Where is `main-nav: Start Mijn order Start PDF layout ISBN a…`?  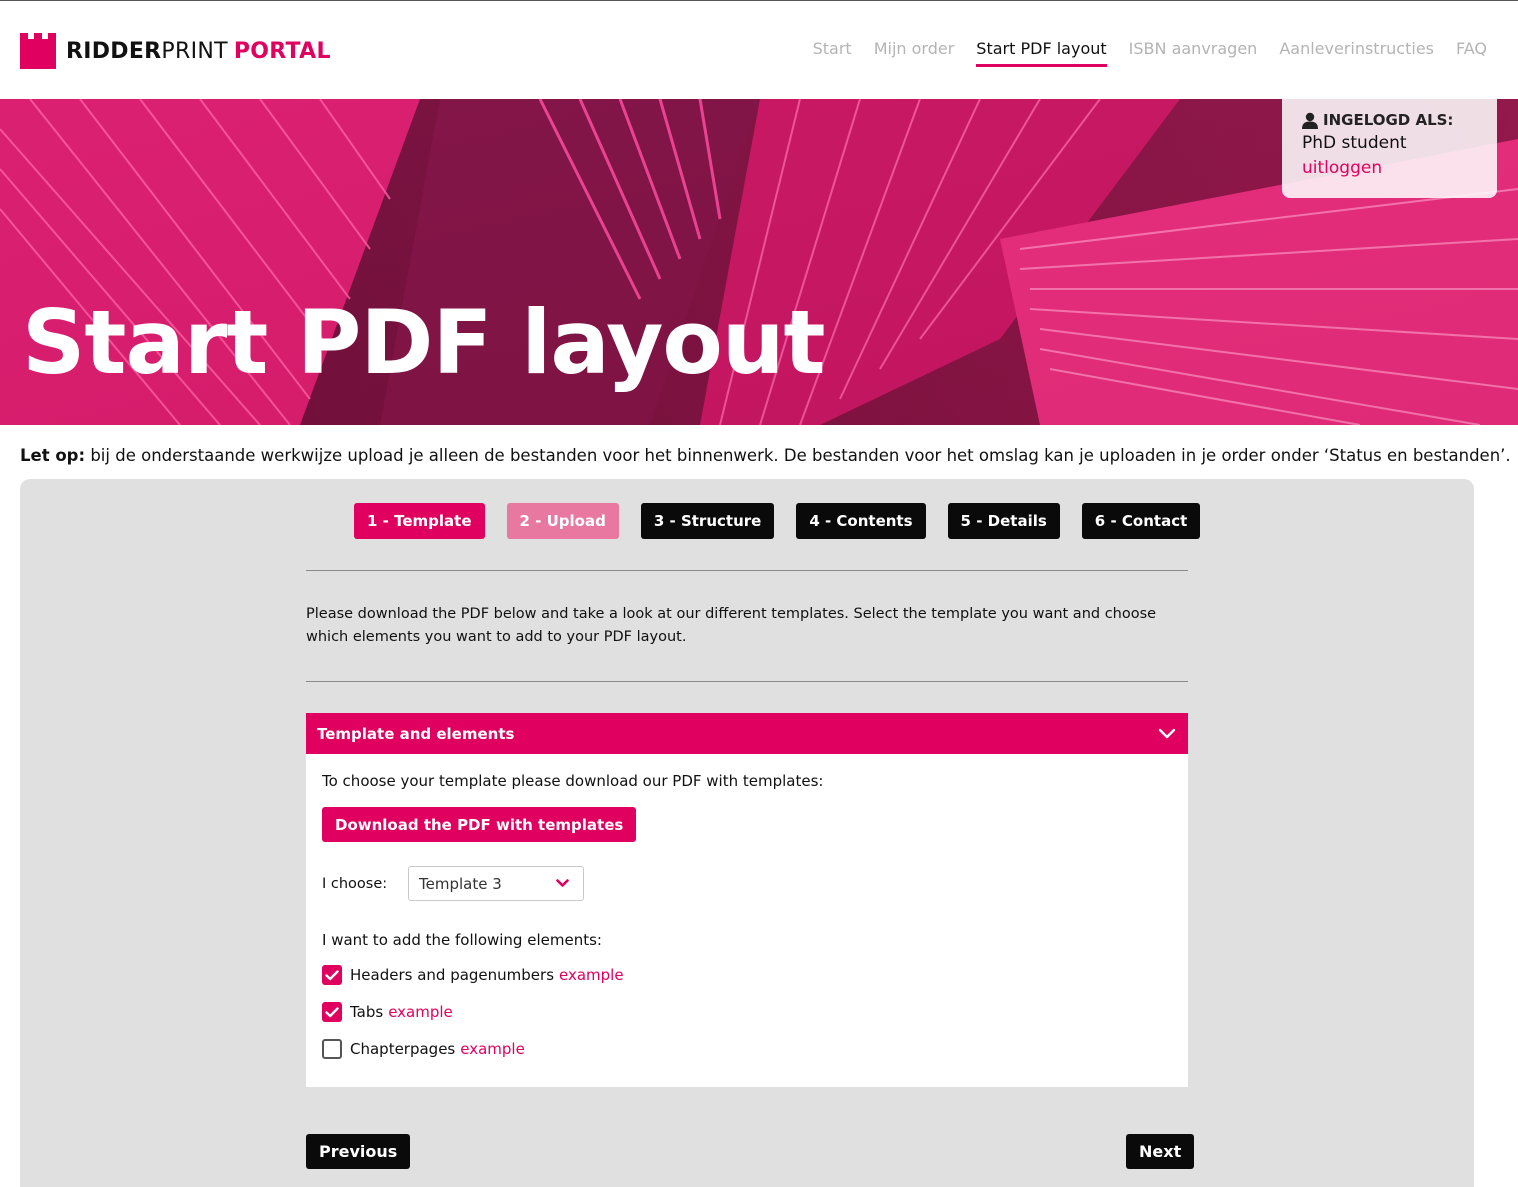 main-nav: Start Mijn order Start PDF layout ISBN a… is located at coordinates (1150, 53).